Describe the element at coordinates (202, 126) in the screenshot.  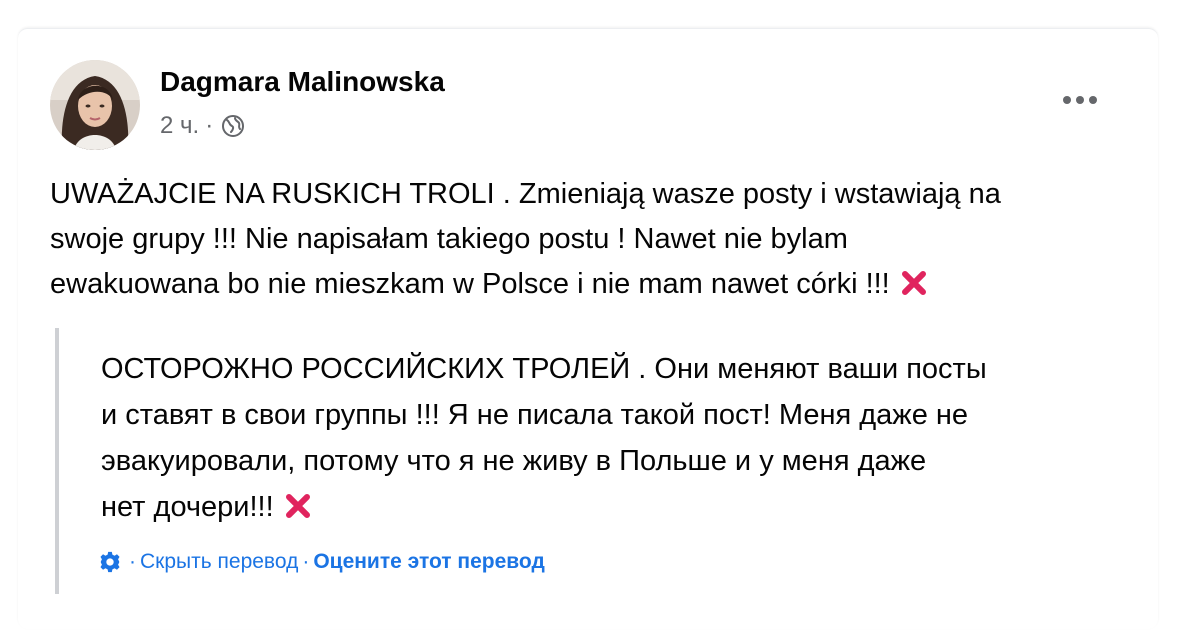
I see `post-meta: 2 ч. ·` at that location.